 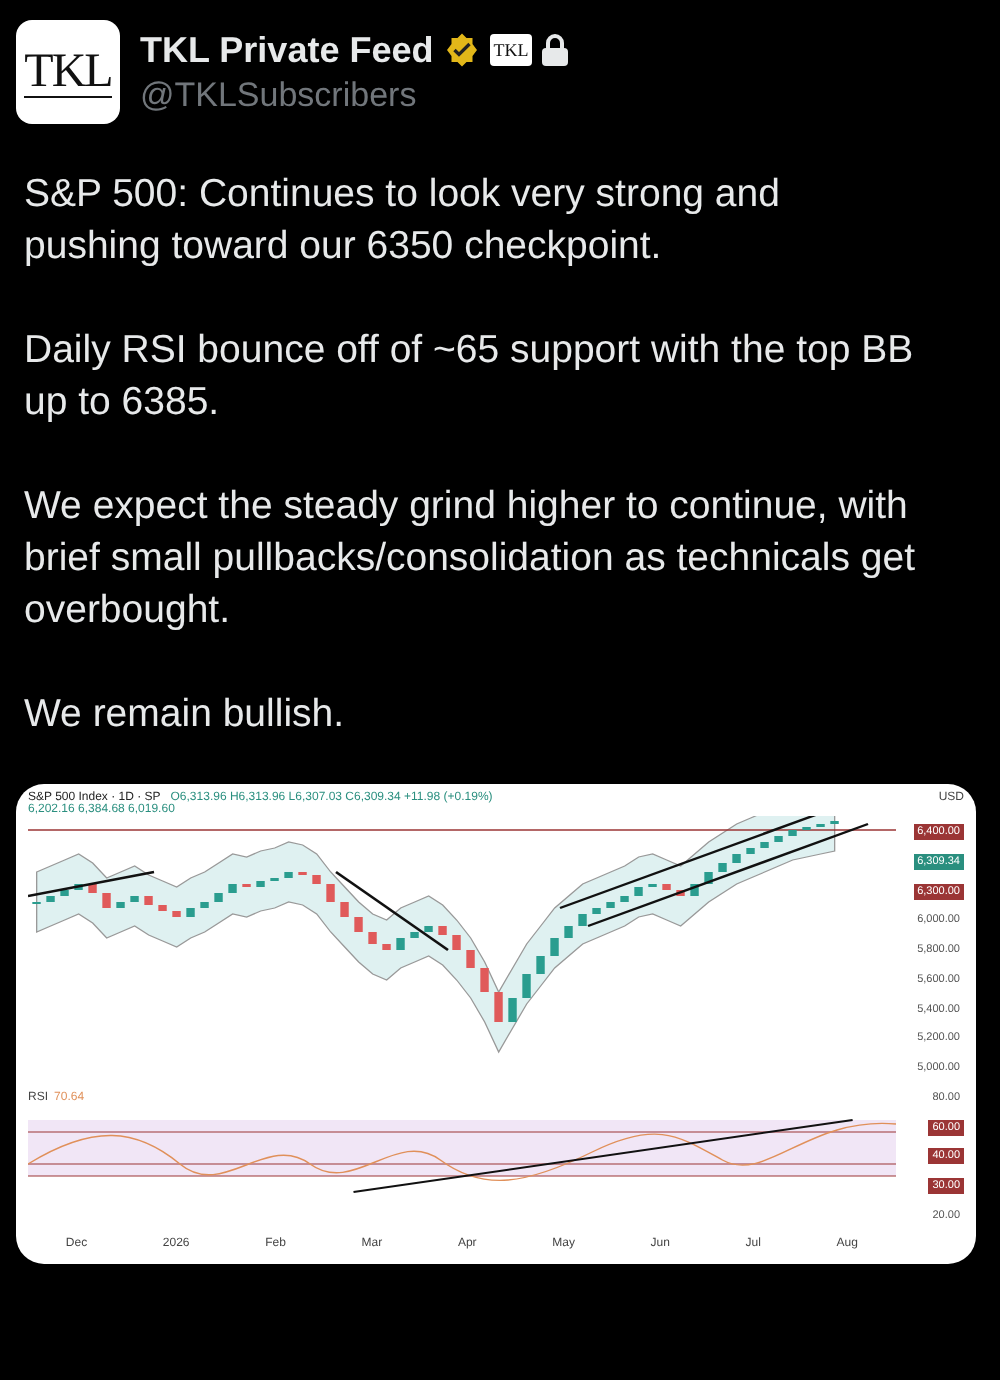 I want to click on post-paragraph: We remain bullish., so click(x=185, y=715).